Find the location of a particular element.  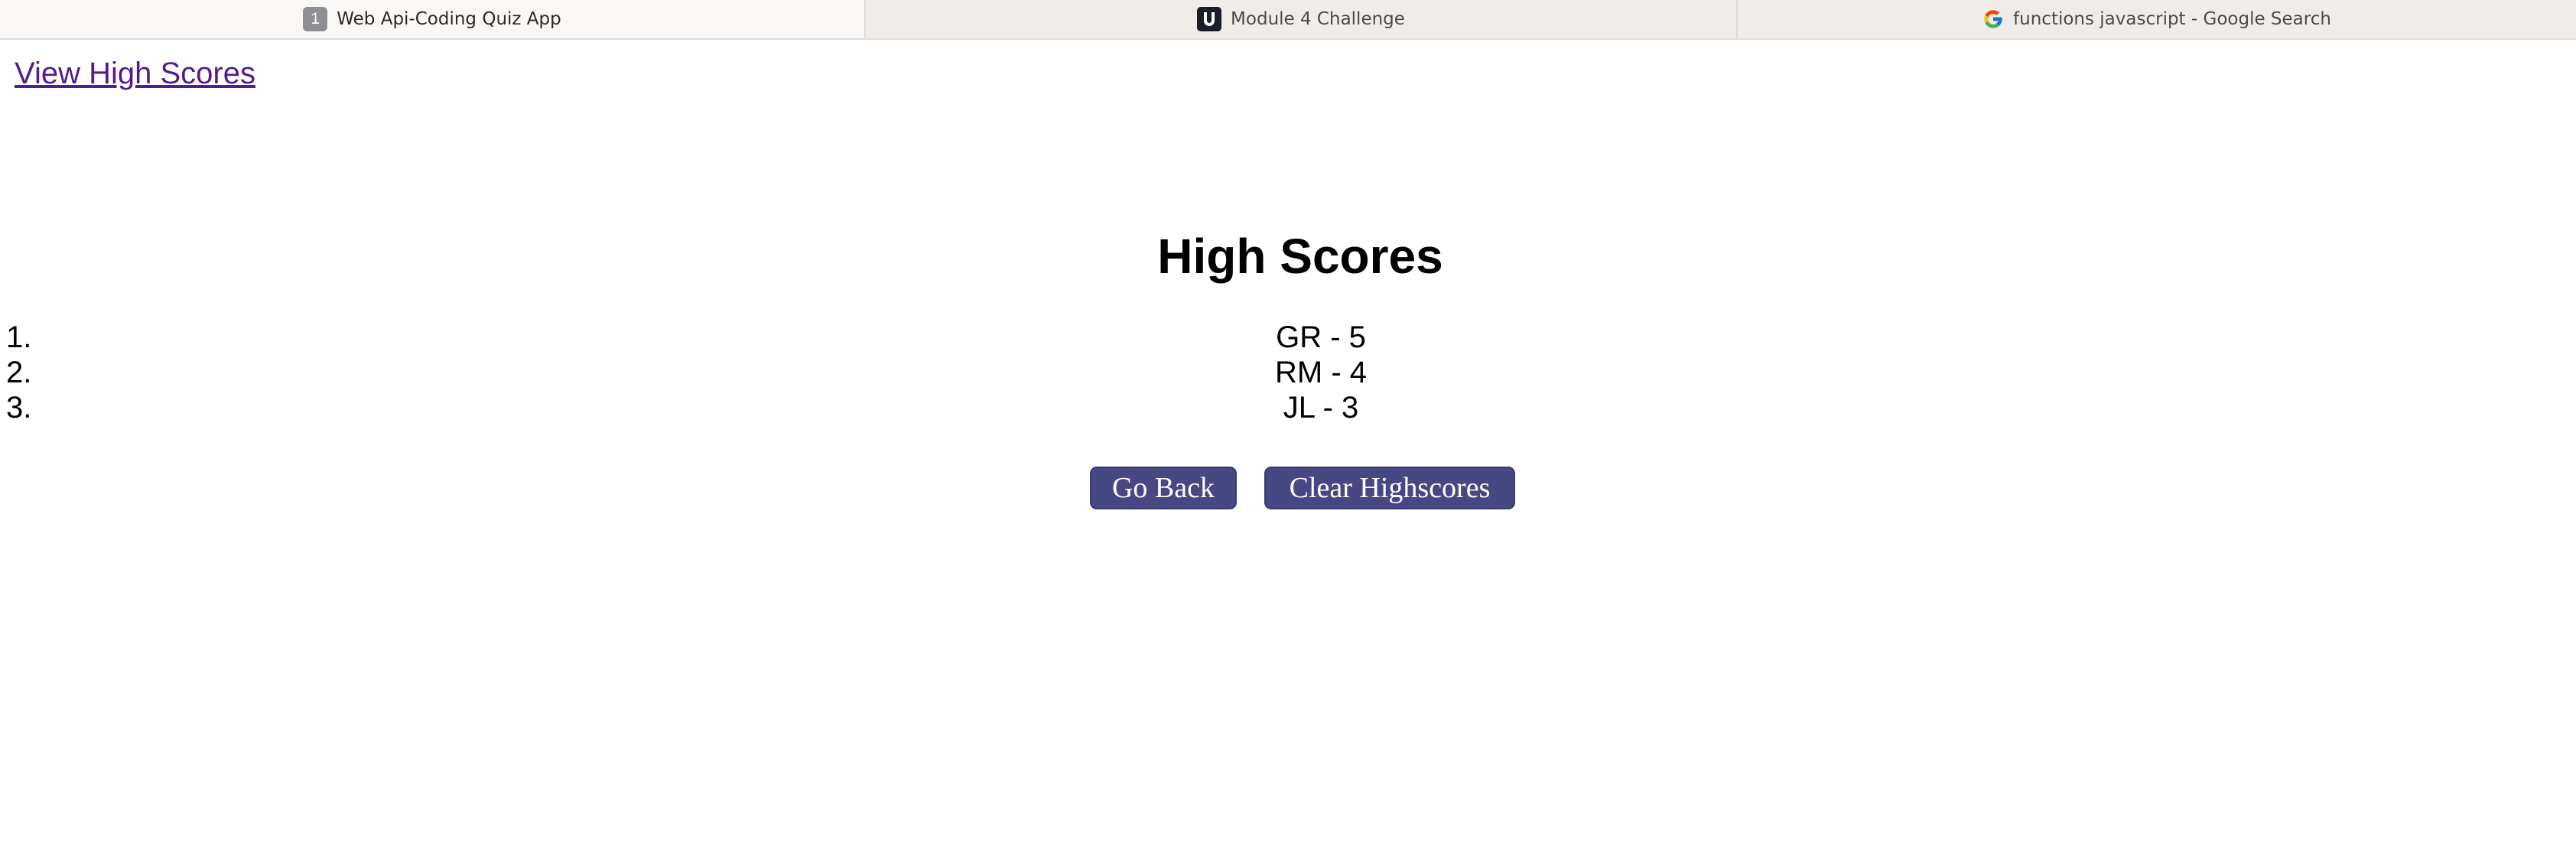

score-text: JL - 3 is located at coordinates (1321, 407).